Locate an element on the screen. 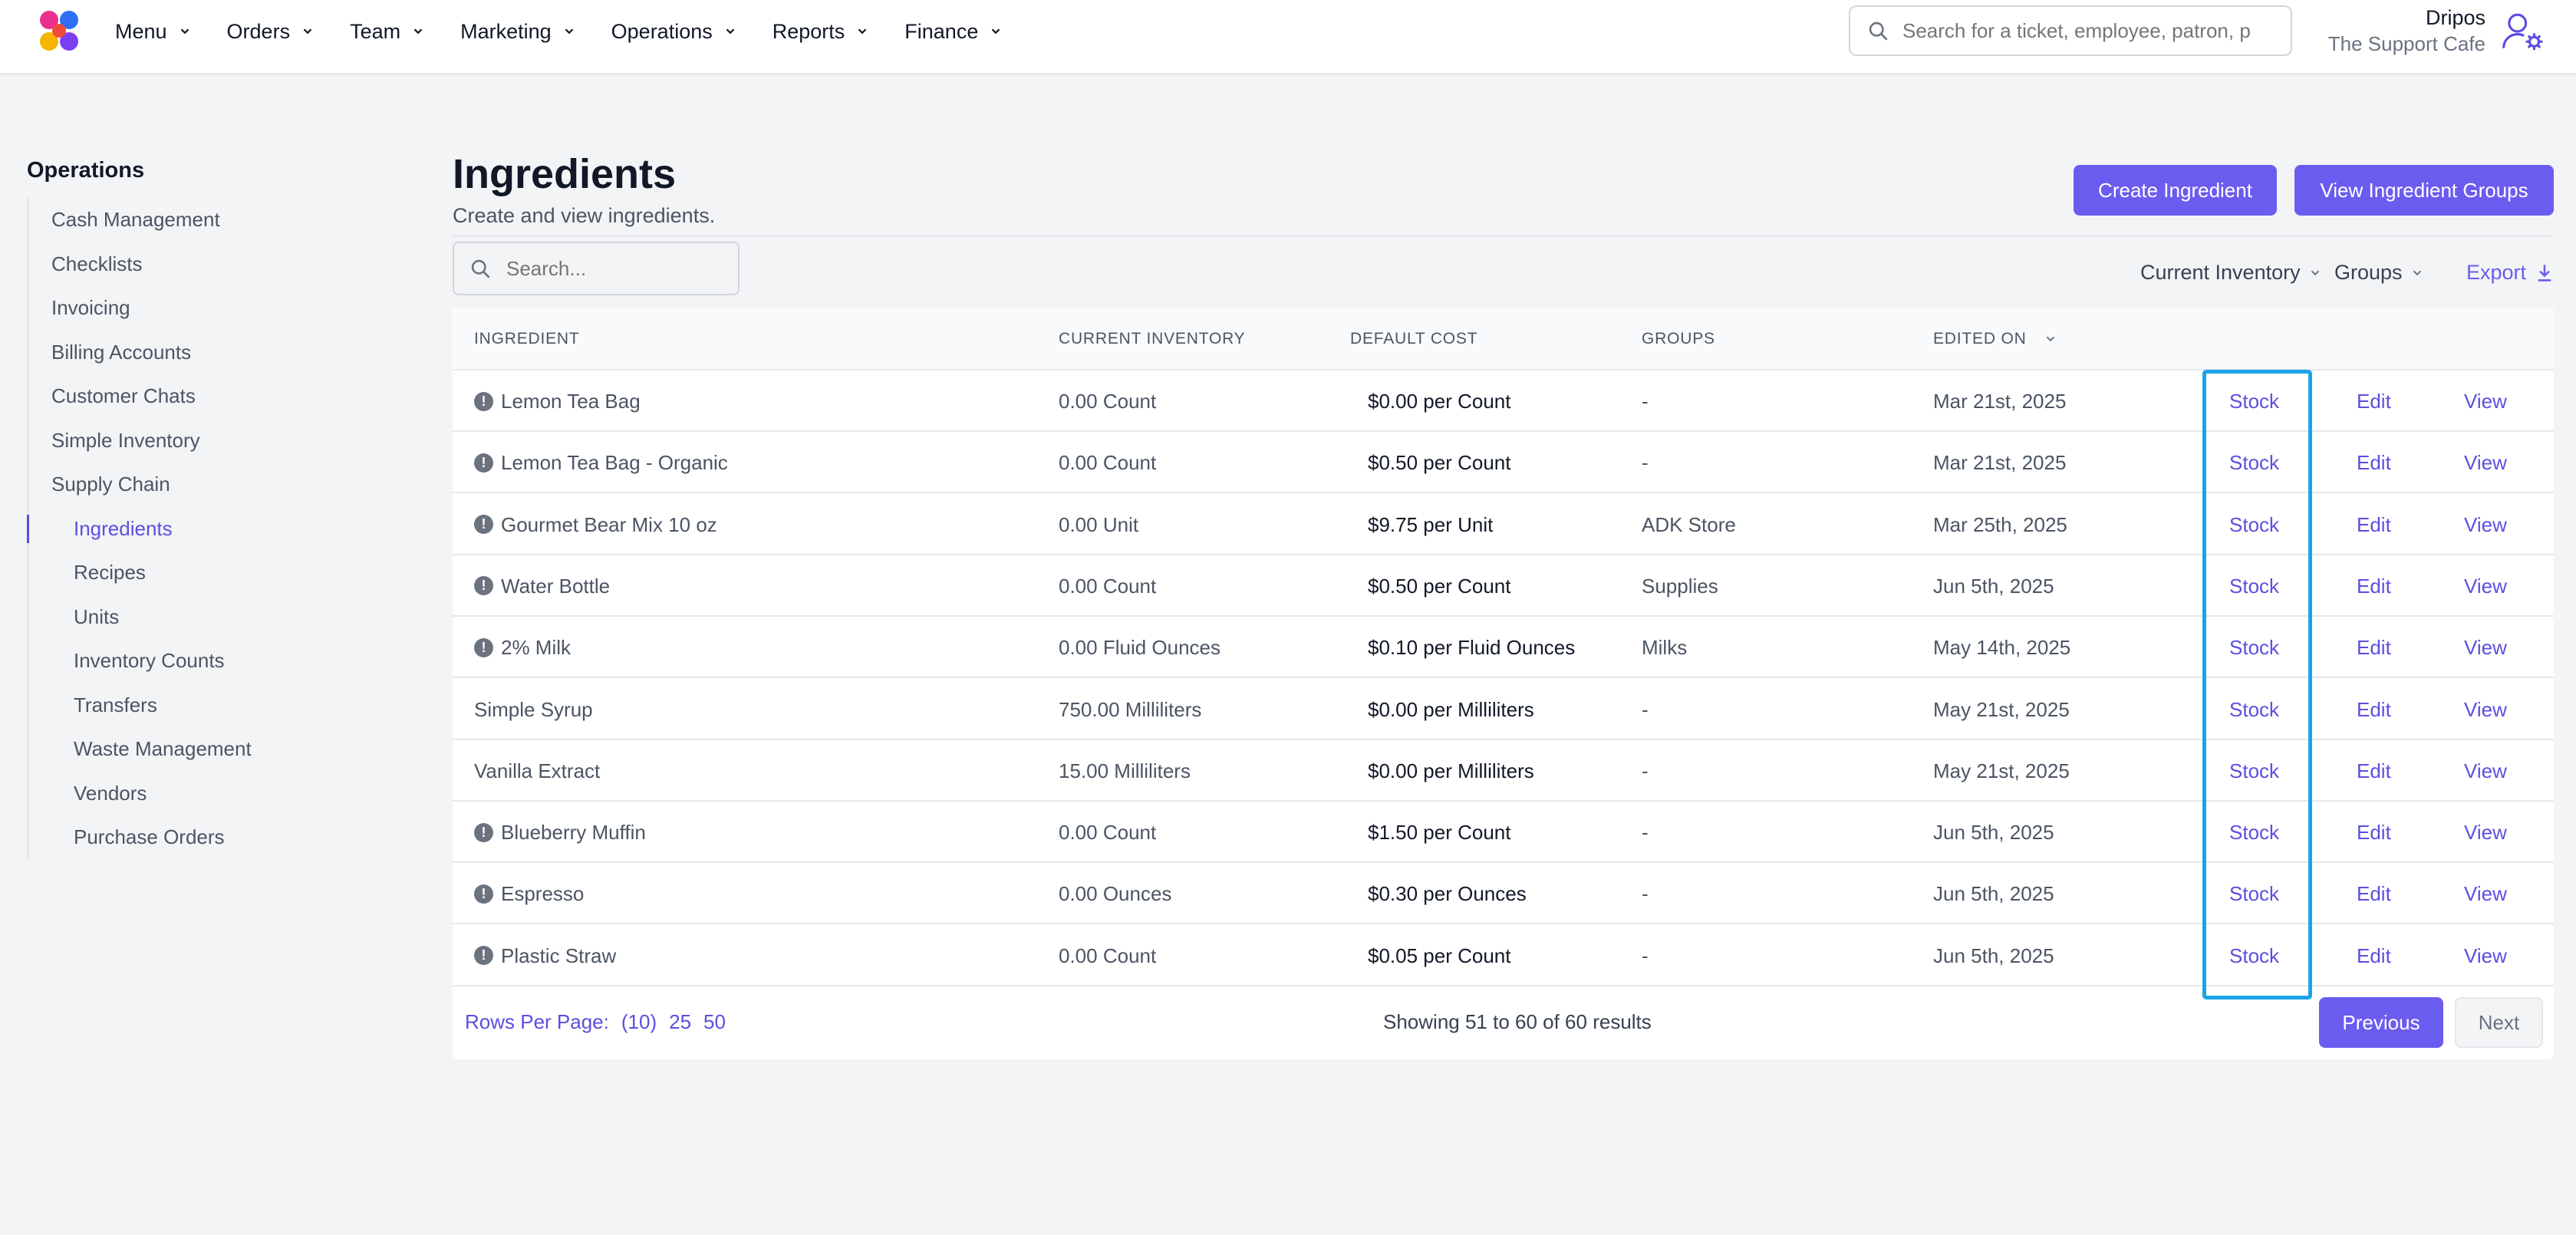  nav-menu: Menu is located at coordinates (153, 32).